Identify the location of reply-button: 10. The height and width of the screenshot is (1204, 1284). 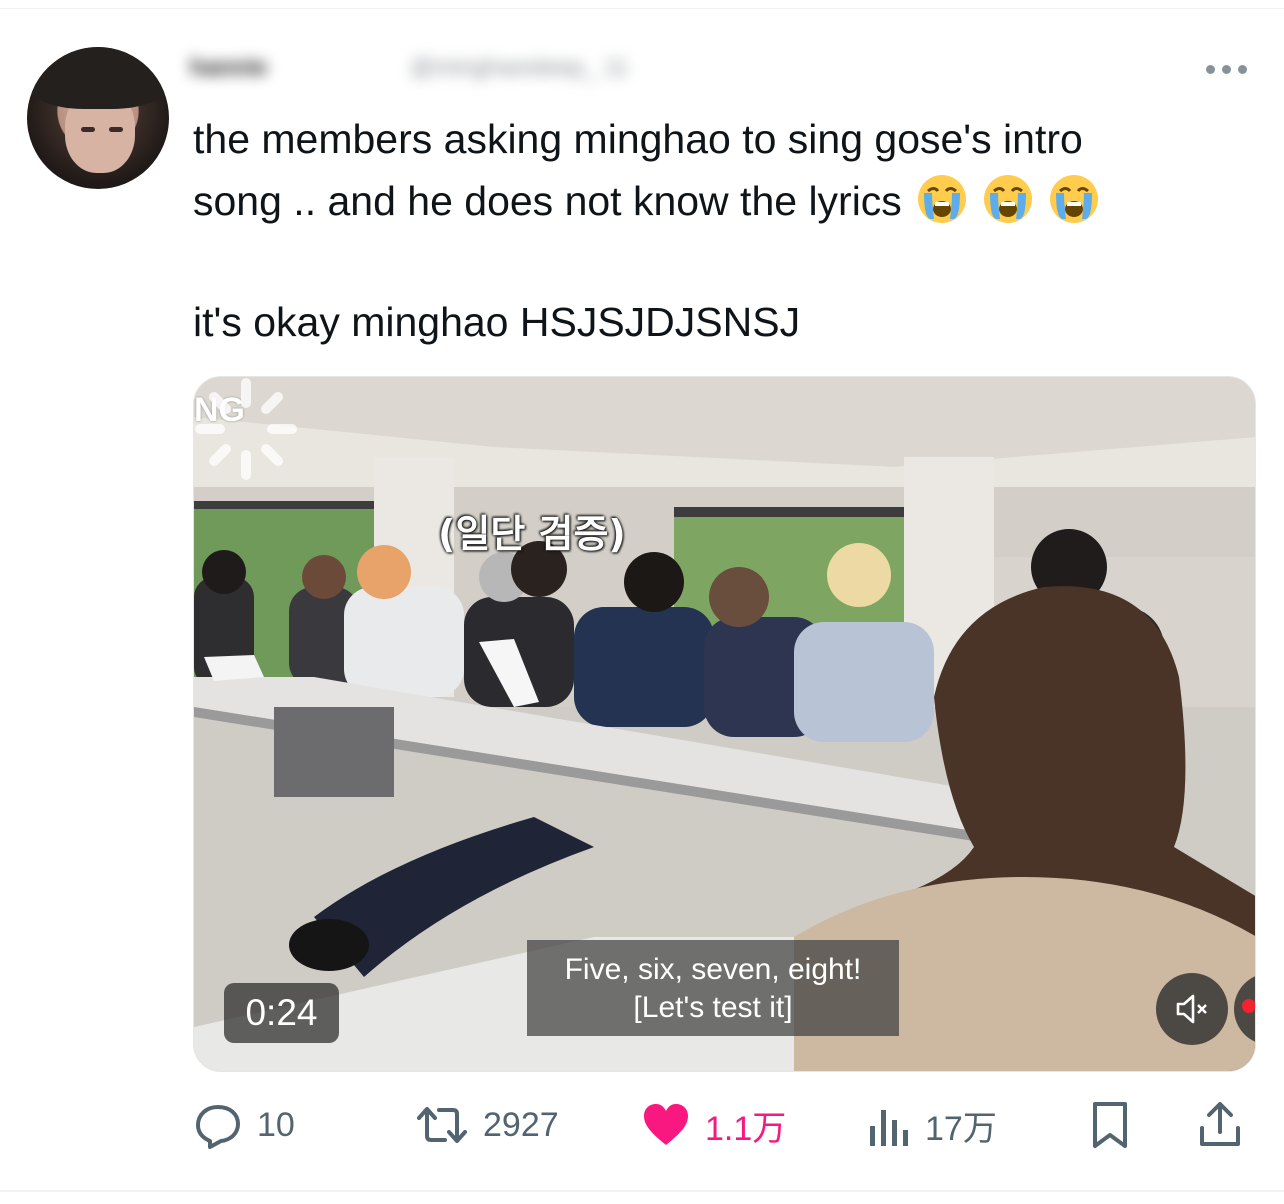
(244, 1125).